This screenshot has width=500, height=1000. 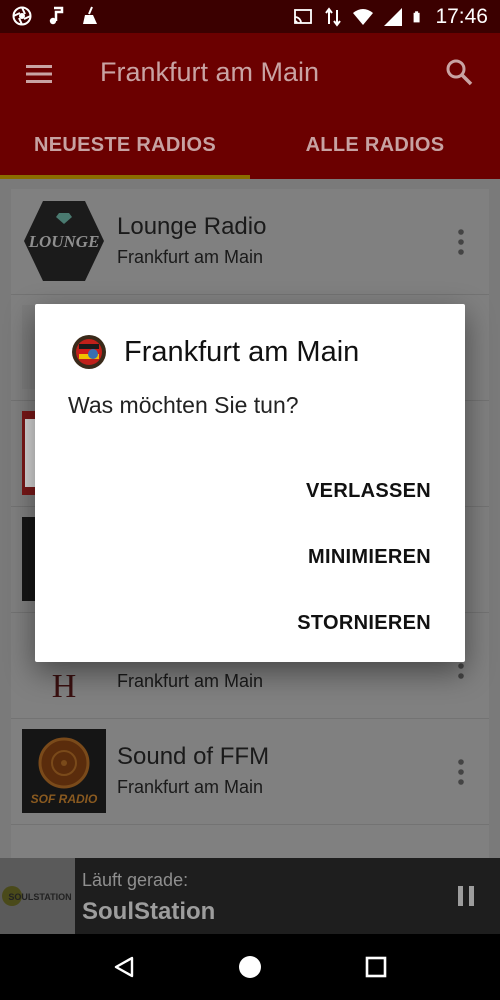 What do you see at coordinates (193, 756) in the screenshot?
I see `radio-name: Sound of FFM` at bounding box center [193, 756].